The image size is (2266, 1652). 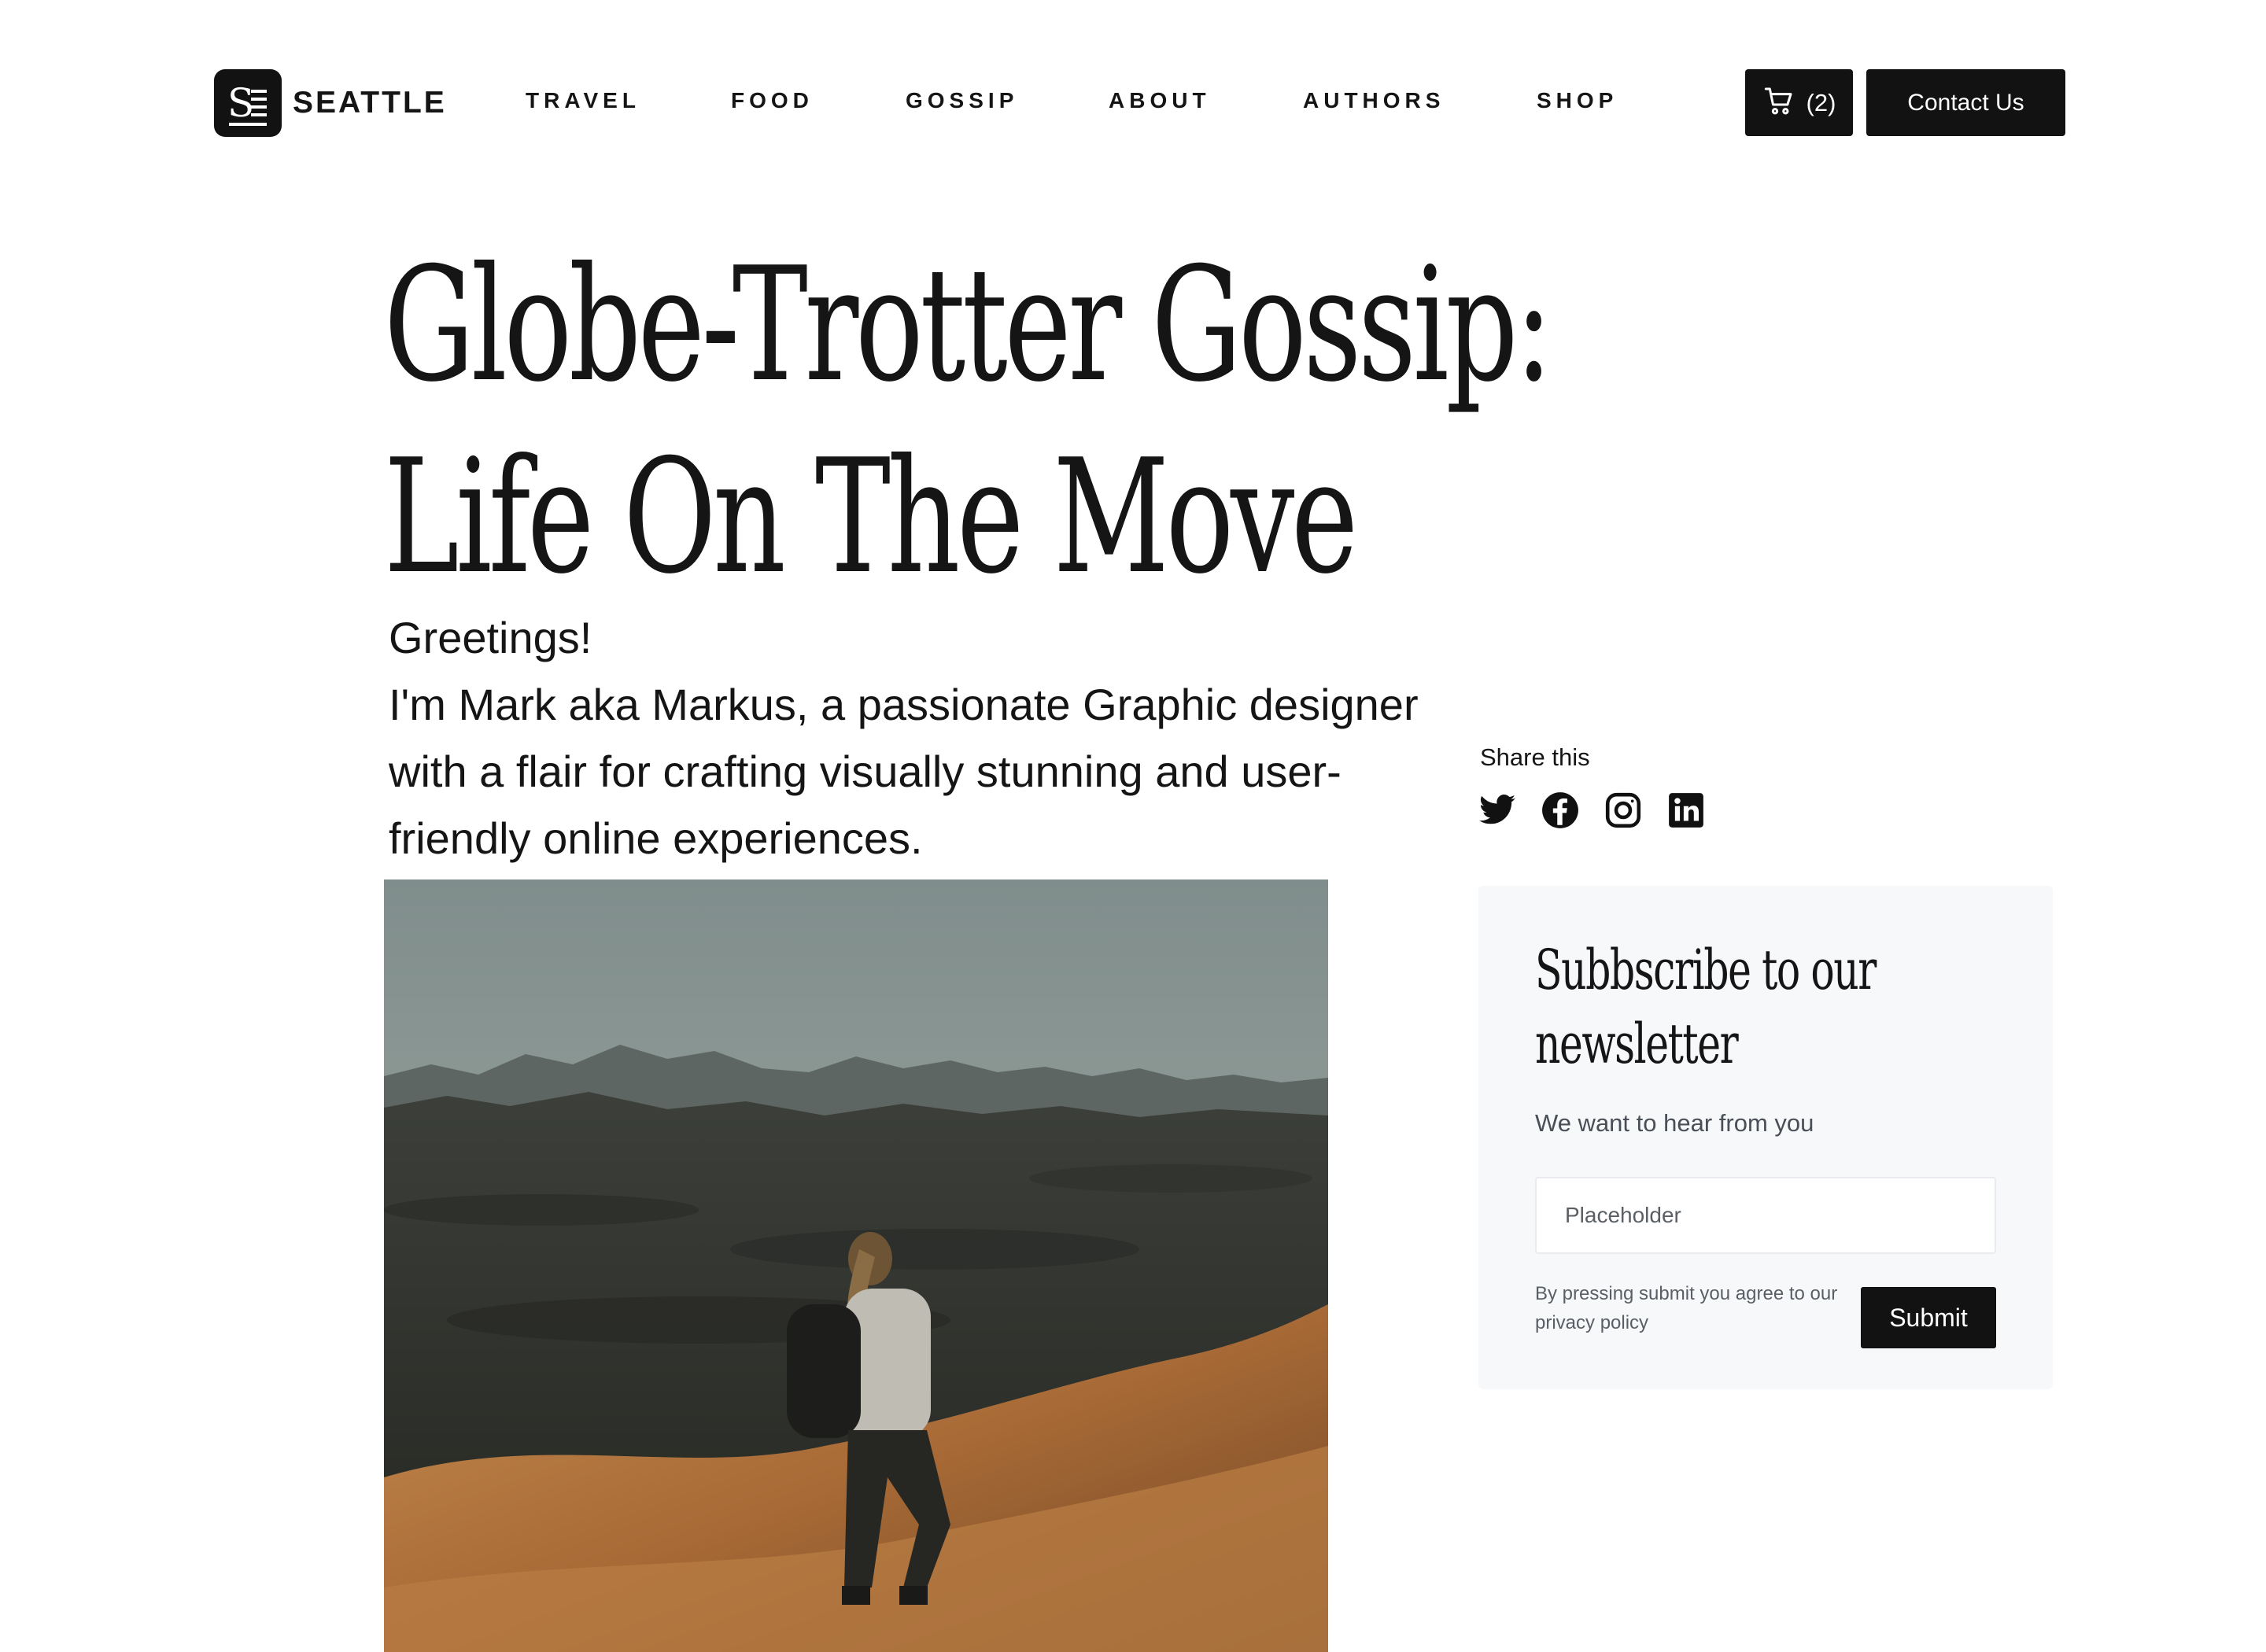 What do you see at coordinates (1535, 757) in the screenshot?
I see `share-label: Share this` at bounding box center [1535, 757].